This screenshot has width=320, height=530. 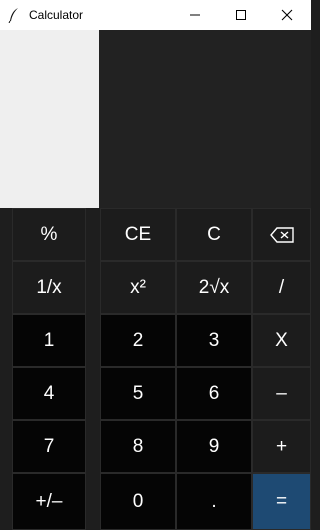 I want to click on digit-5-button: 5, so click(x=138, y=393).